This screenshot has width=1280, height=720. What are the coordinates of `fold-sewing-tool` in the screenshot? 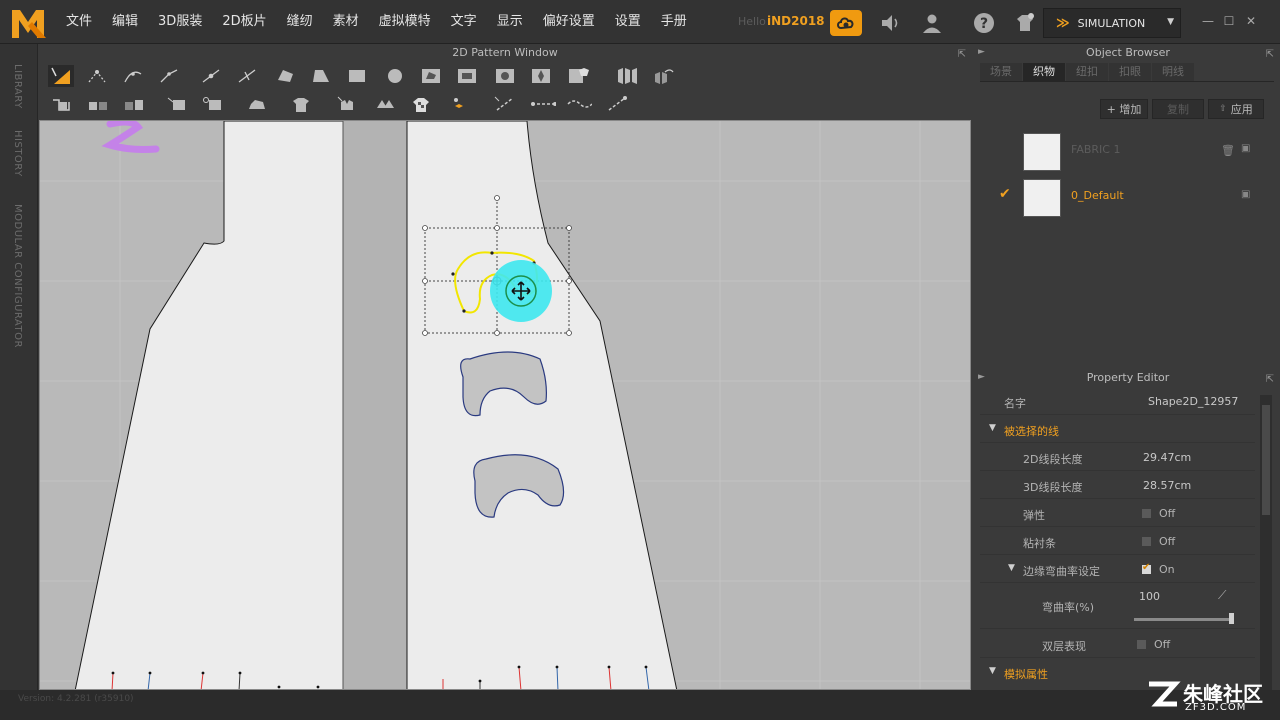 It's located at (177, 104).